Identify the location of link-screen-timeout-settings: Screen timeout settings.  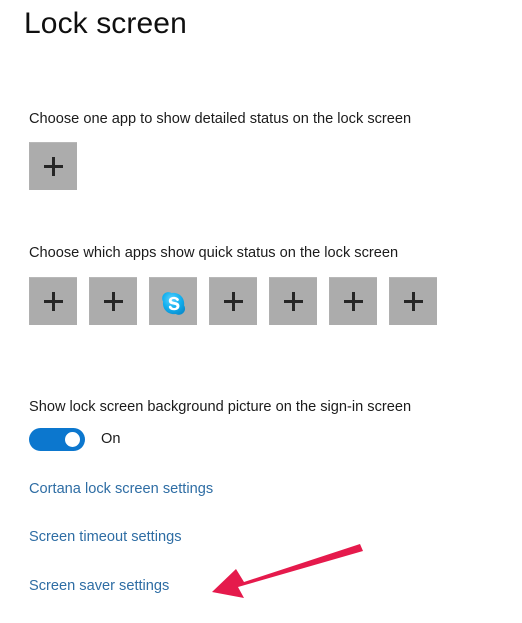
(105, 537).